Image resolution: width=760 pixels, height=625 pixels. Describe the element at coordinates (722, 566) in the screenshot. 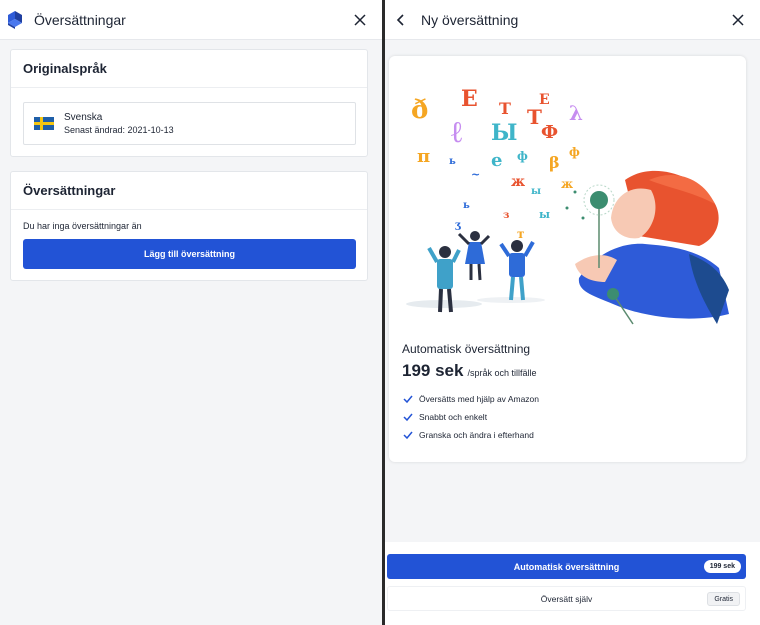

I see `price-badge: 199 sek` at that location.